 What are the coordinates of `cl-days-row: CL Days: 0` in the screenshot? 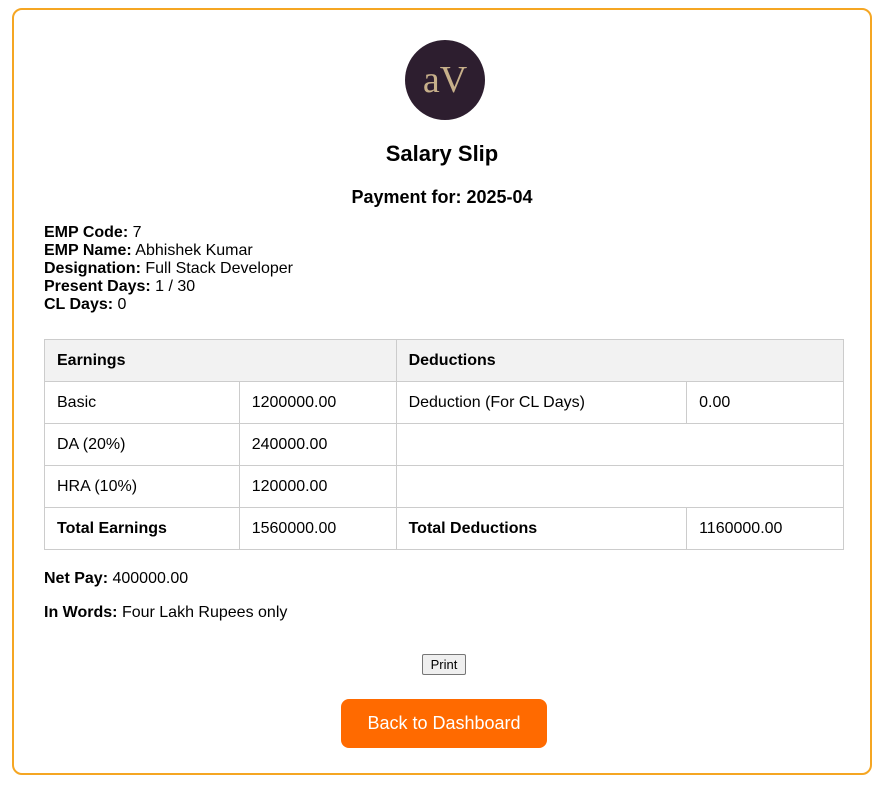 It's located at (168, 305).